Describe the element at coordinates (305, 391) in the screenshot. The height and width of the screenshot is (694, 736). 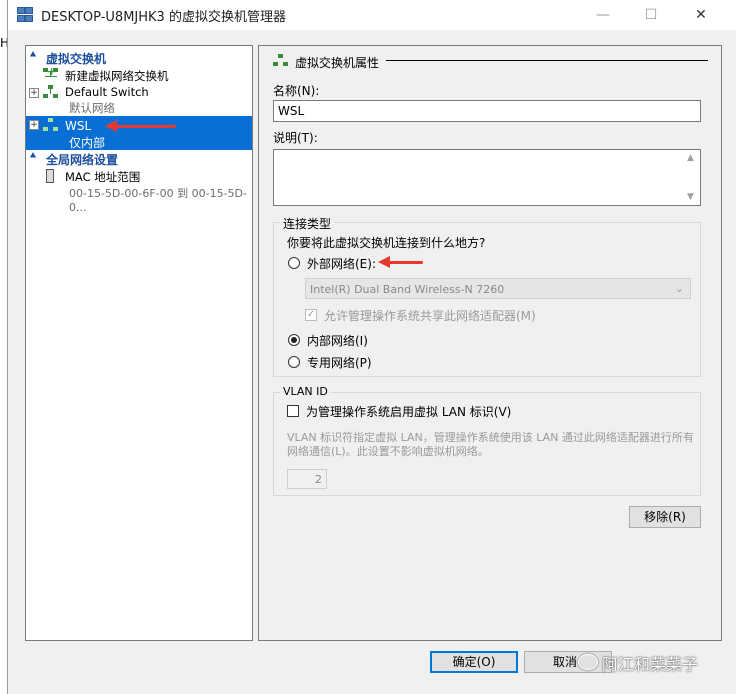
I see `vlan-legend: VLAN ID` at that location.